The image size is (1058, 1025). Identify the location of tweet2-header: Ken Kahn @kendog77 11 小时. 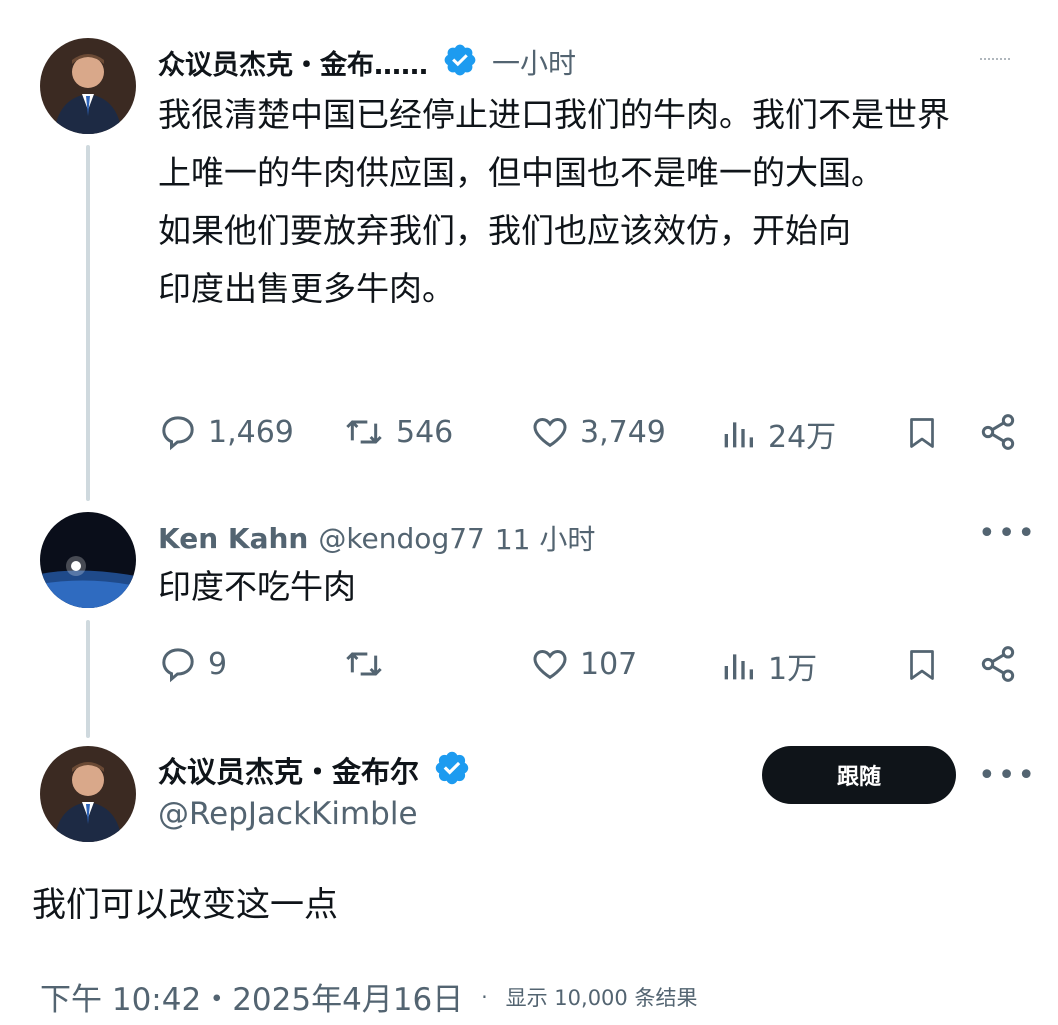
(376, 538).